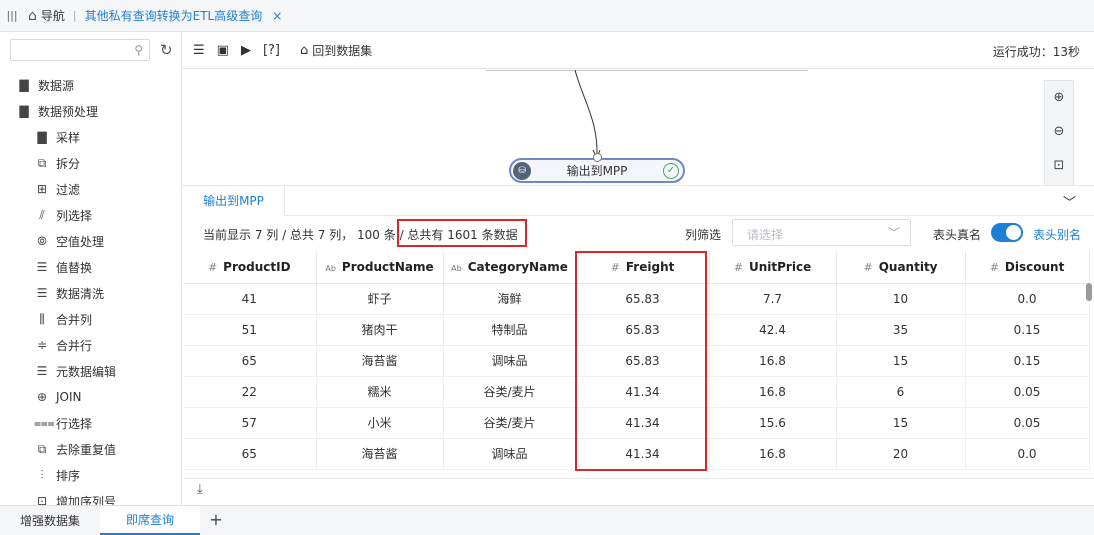 This screenshot has height=535, width=1094. I want to click on search-icon: ⚲, so click(138, 50).